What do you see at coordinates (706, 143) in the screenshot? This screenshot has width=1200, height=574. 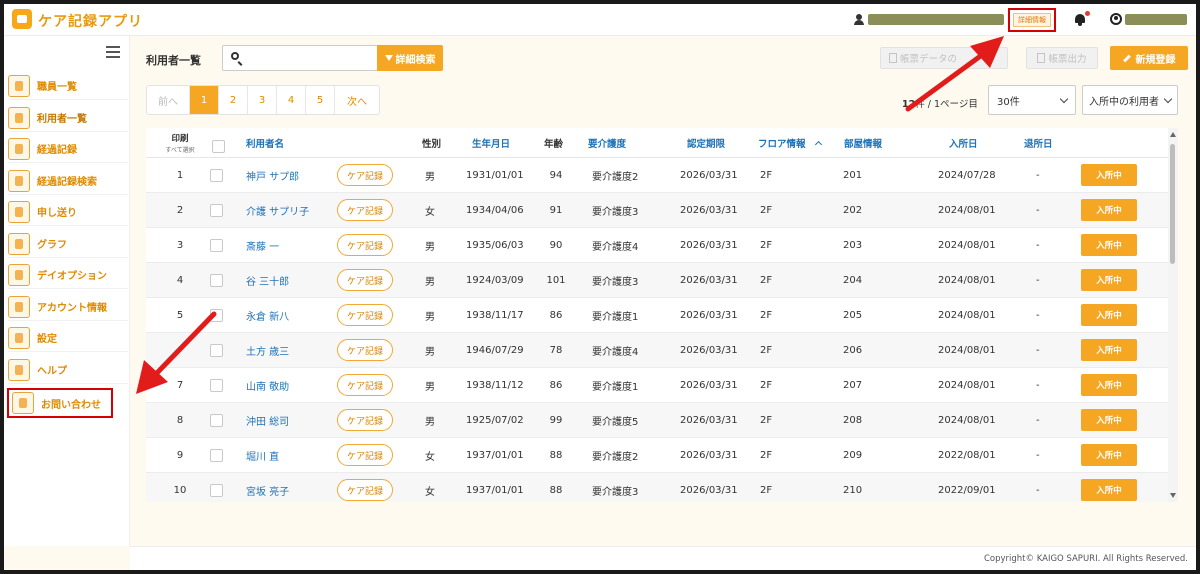 I see `header-cert-period: 認定期限` at bounding box center [706, 143].